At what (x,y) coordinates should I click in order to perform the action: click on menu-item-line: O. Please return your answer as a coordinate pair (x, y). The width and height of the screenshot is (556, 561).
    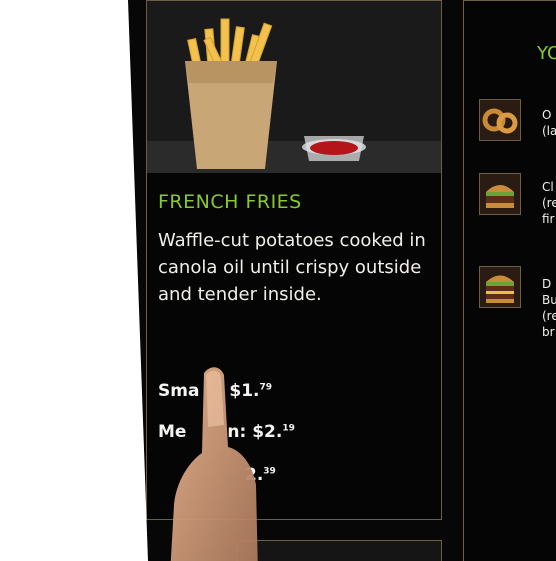
    Looking at the image, I should click on (547, 115).